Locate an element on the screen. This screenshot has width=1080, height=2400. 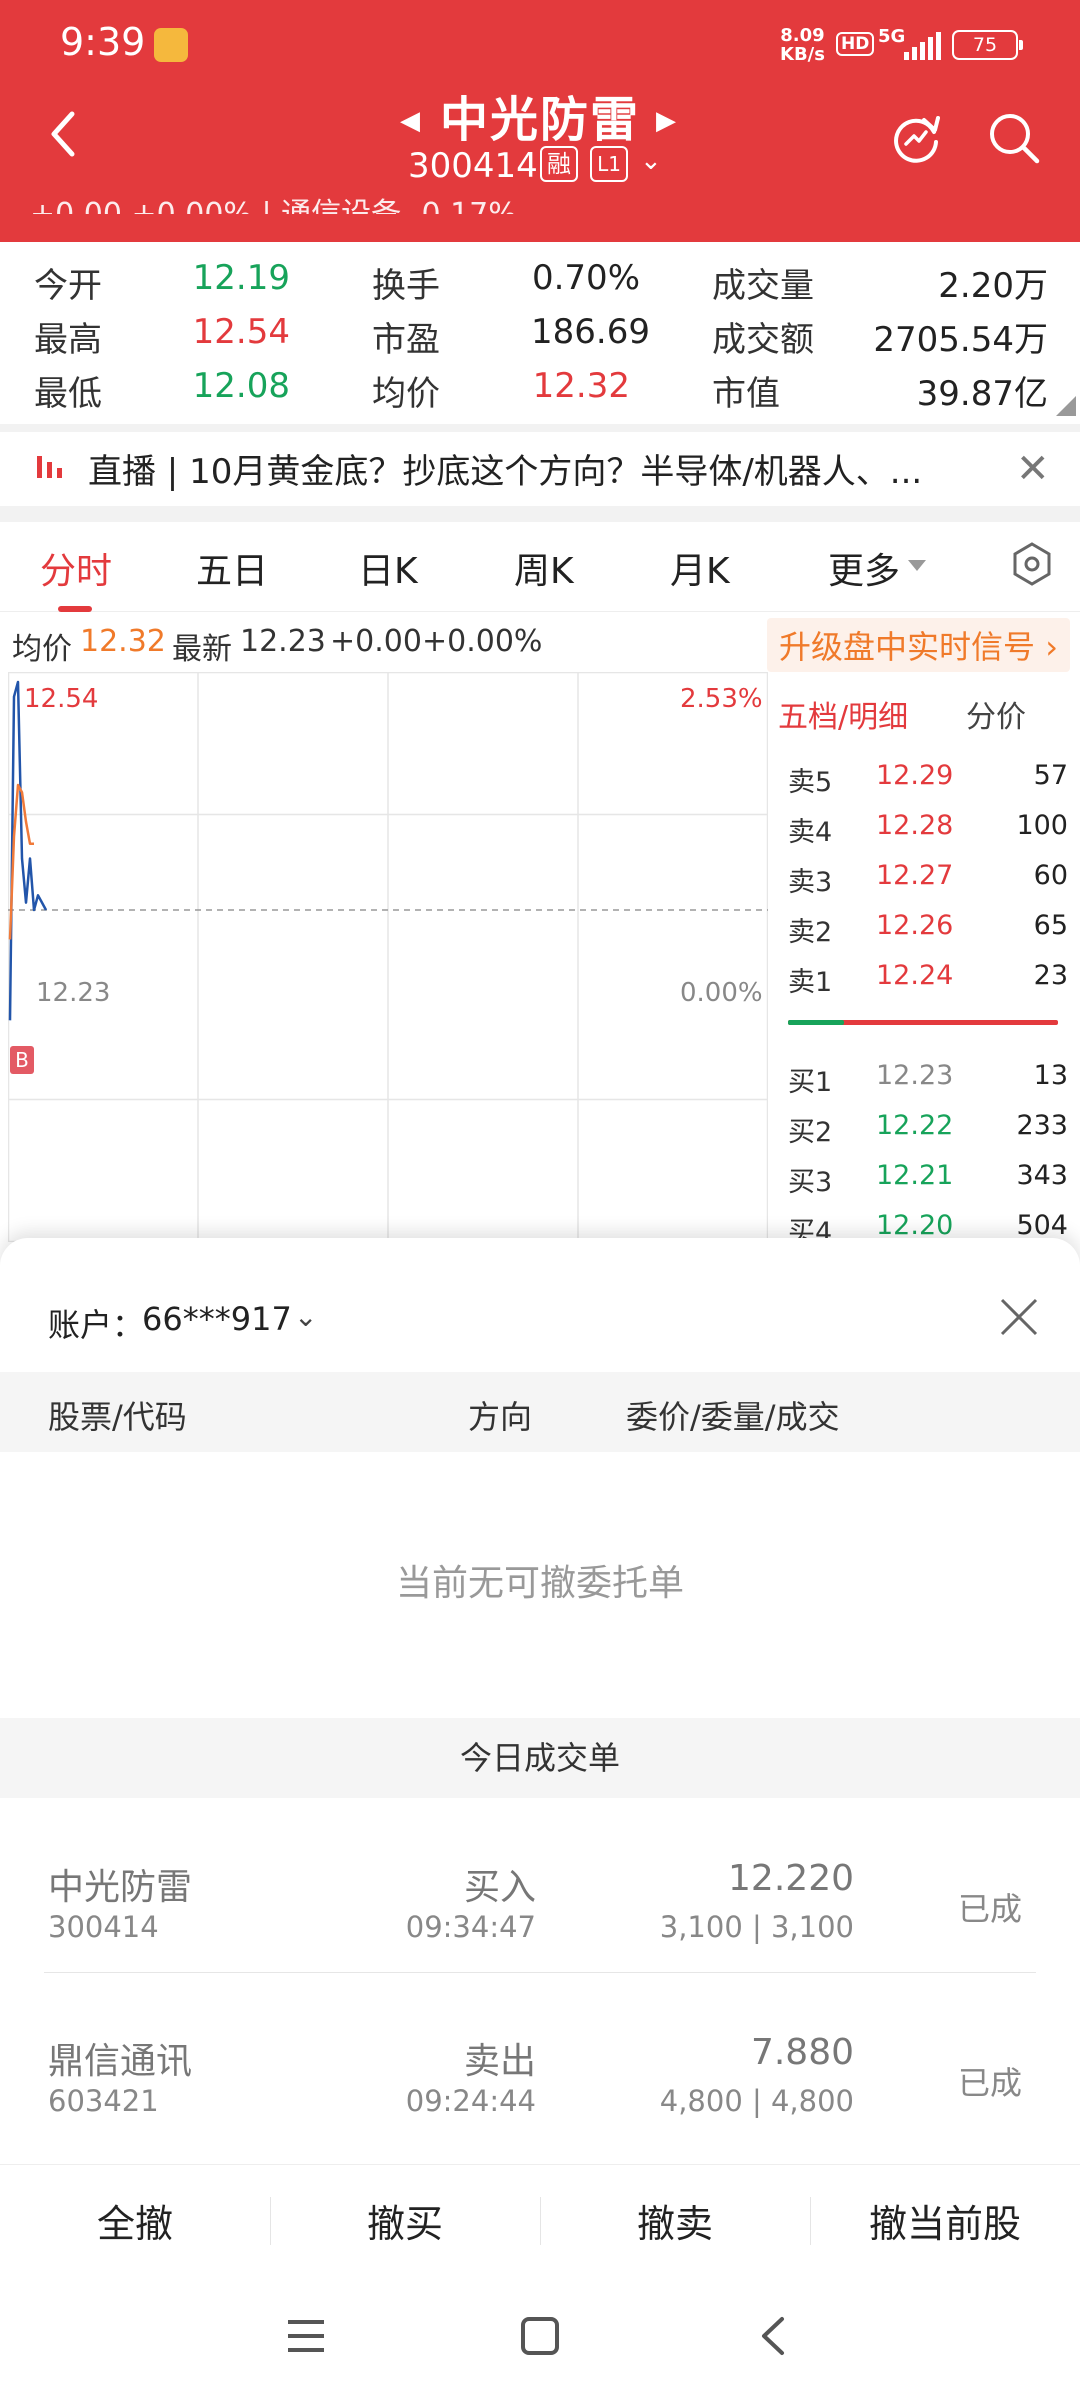
cancel-sell-button: 撤卖 is located at coordinates (675, 2220).